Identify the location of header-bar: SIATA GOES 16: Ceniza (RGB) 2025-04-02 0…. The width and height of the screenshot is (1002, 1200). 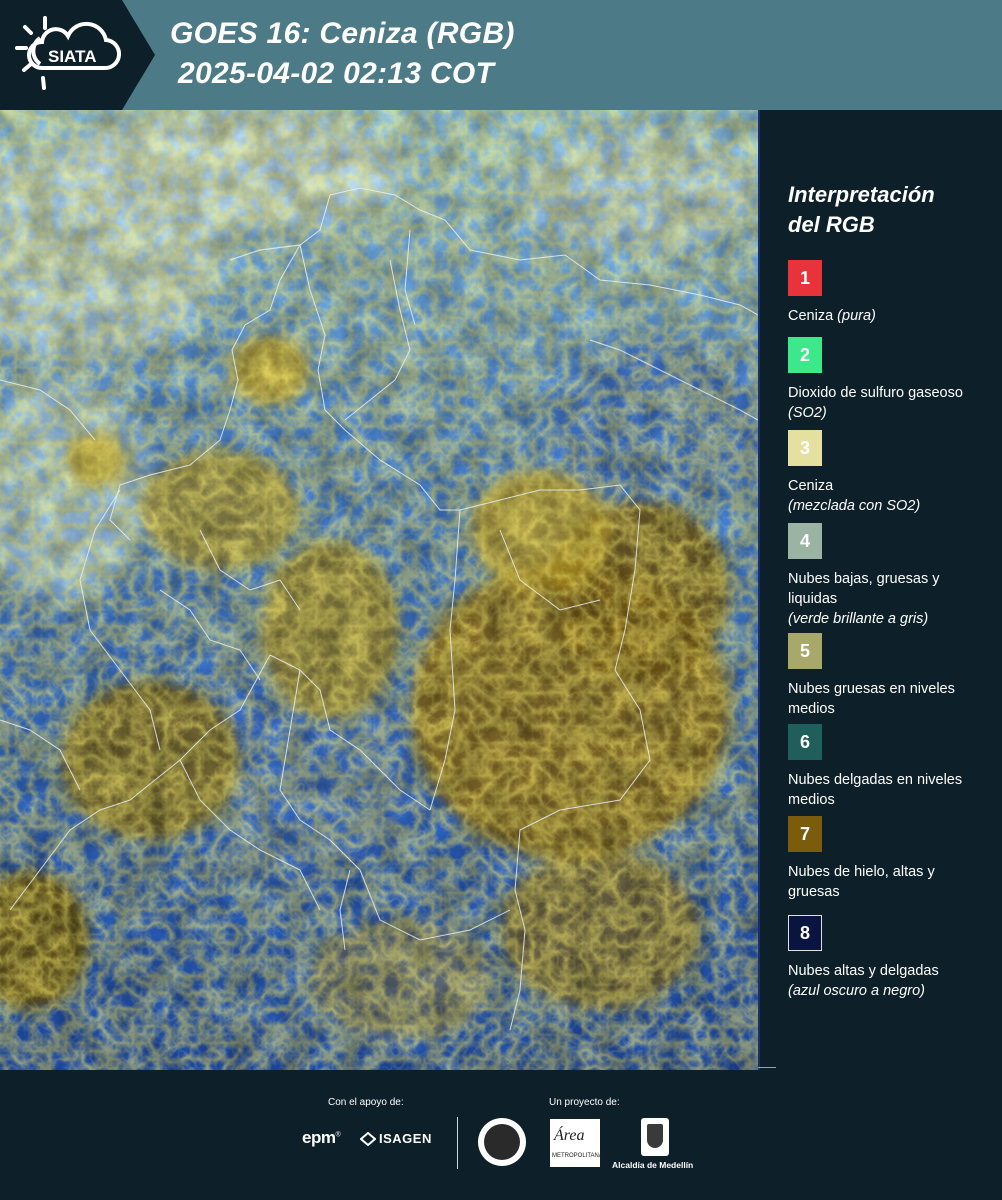
(501, 55).